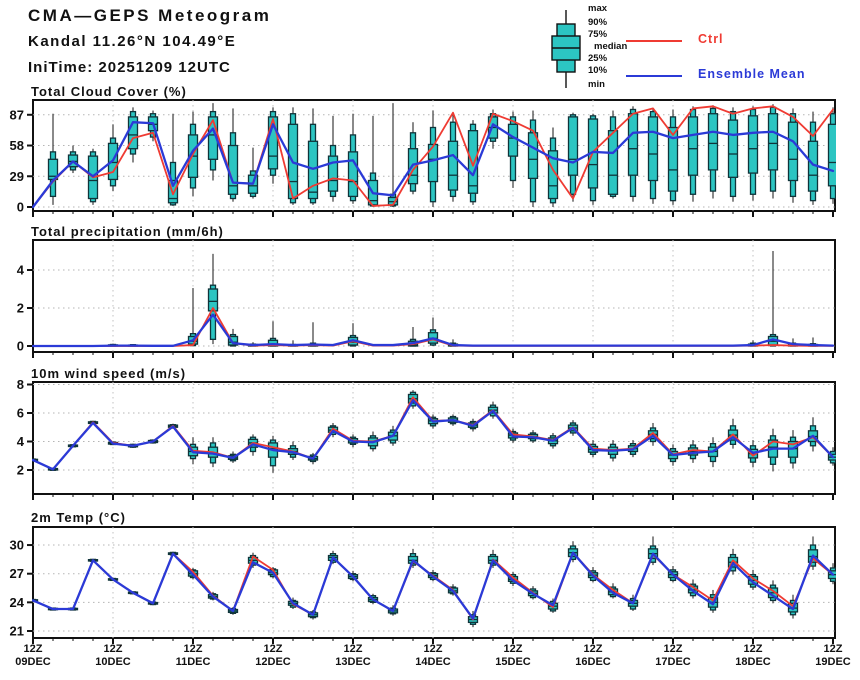  What do you see at coordinates (593, 662) in the screenshot?
I see `svg-text: 16DEC` at bounding box center [593, 662].